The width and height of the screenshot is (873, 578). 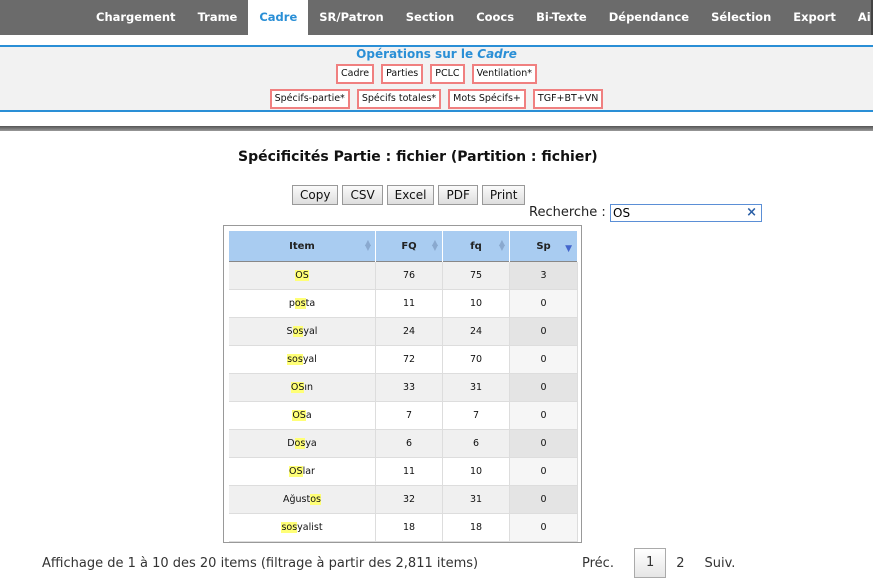 What do you see at coordinates (476, 527) in the screenshot?
I see `cell-fq: 18` at bounding box center [476, 527].